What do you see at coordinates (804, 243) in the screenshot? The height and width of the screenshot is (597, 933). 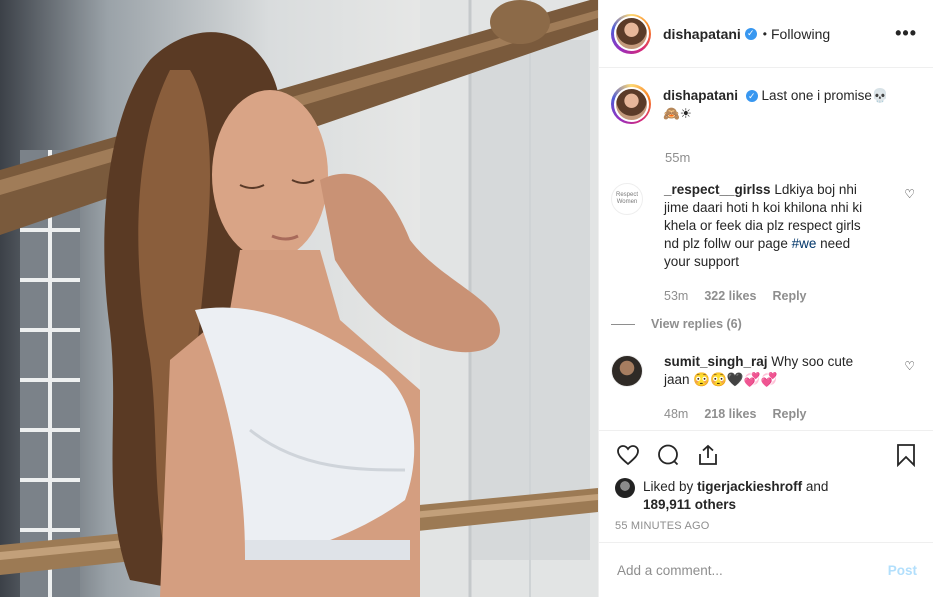 I see `comment-hashtag: #we` at bounding box center [804, 243].